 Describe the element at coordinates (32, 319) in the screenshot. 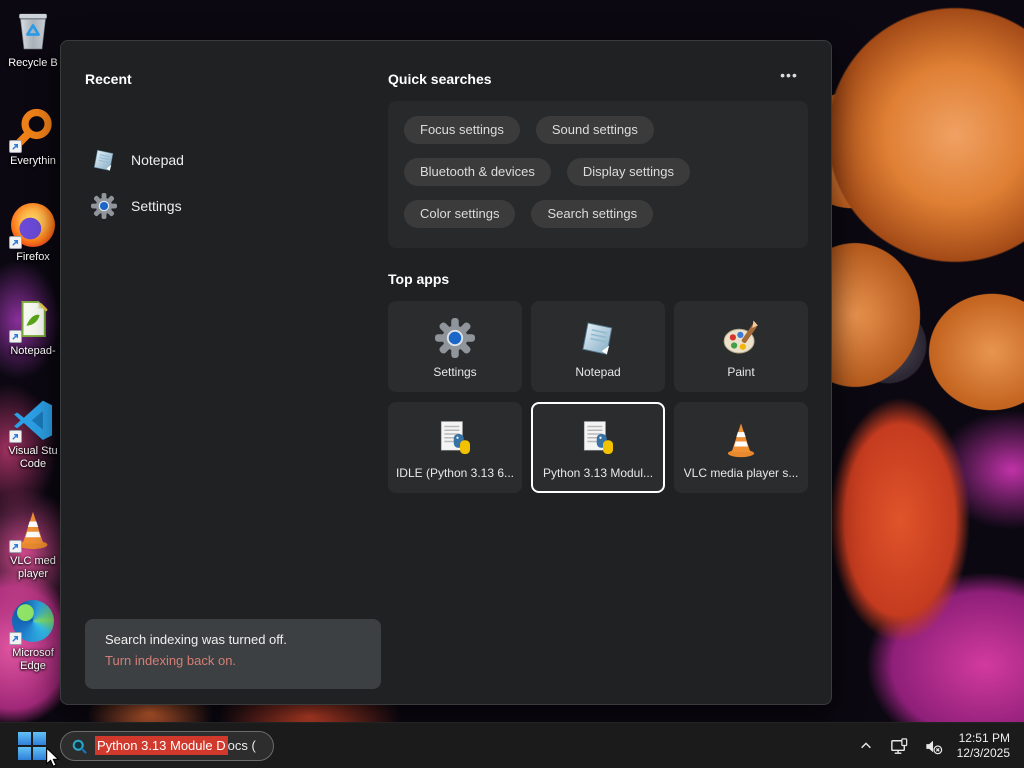

I see `notepad-plus-plus-icon` at that location.